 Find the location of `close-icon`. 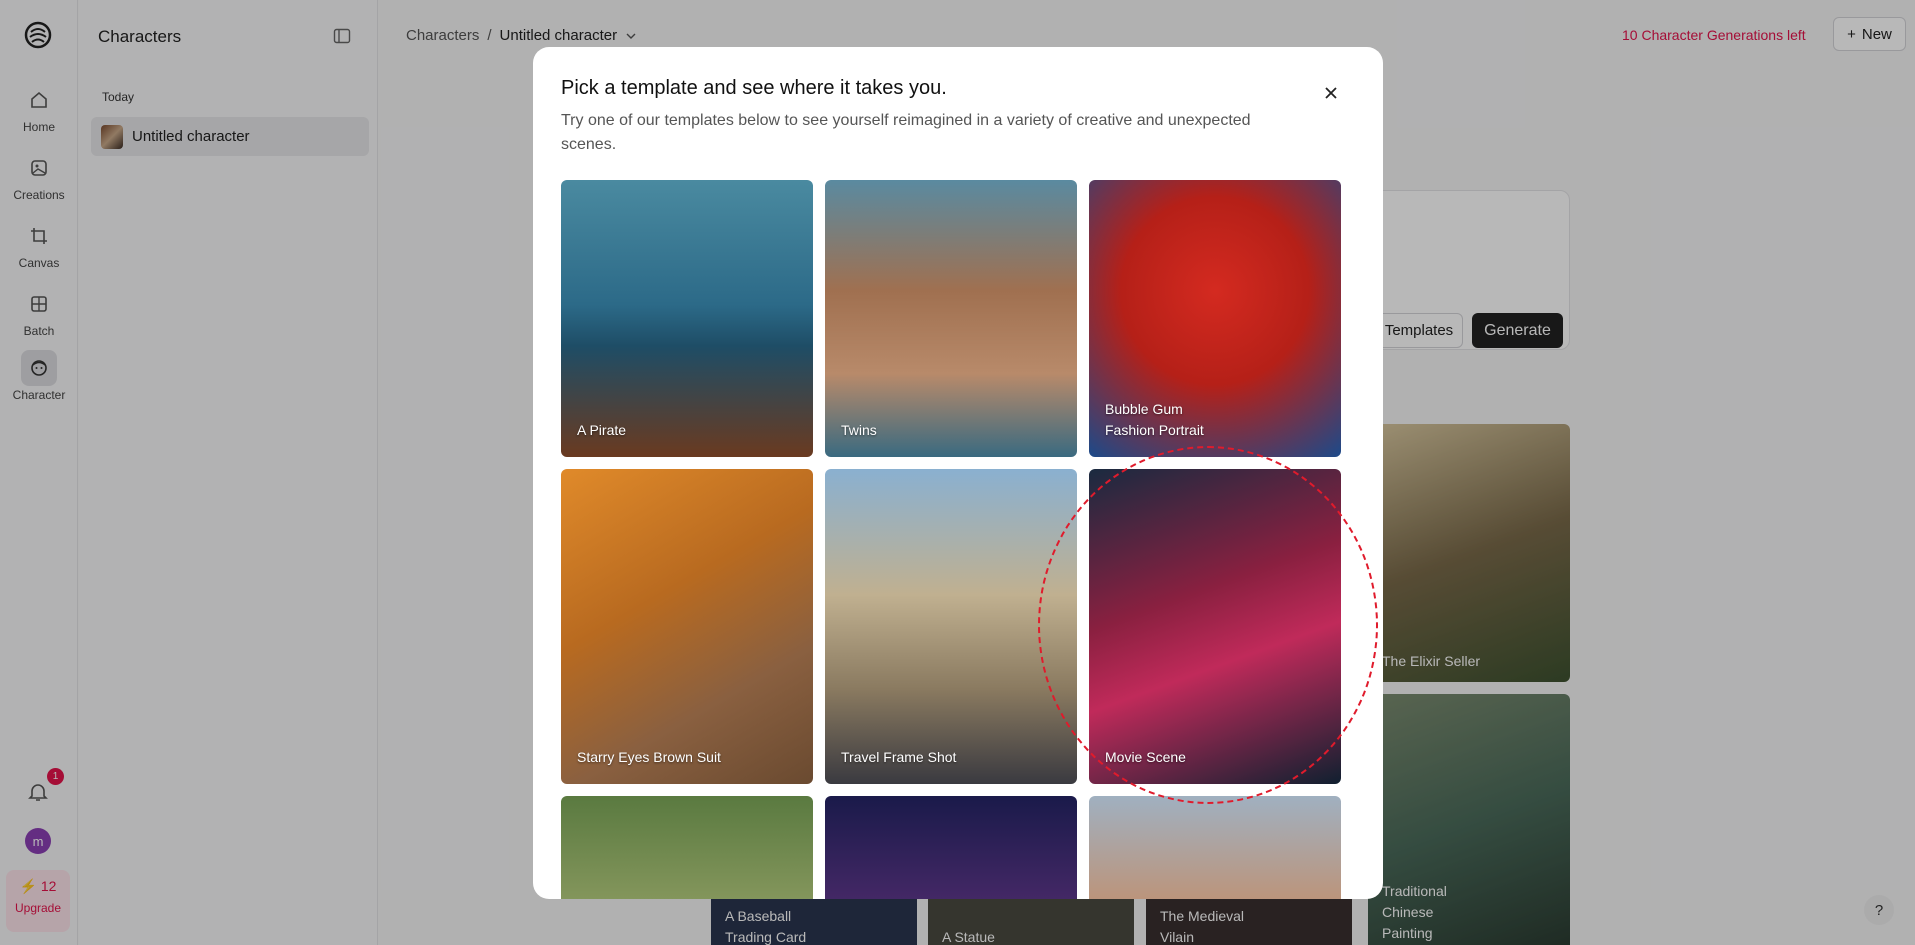

close-icon is located at coordinates (1331, 93).